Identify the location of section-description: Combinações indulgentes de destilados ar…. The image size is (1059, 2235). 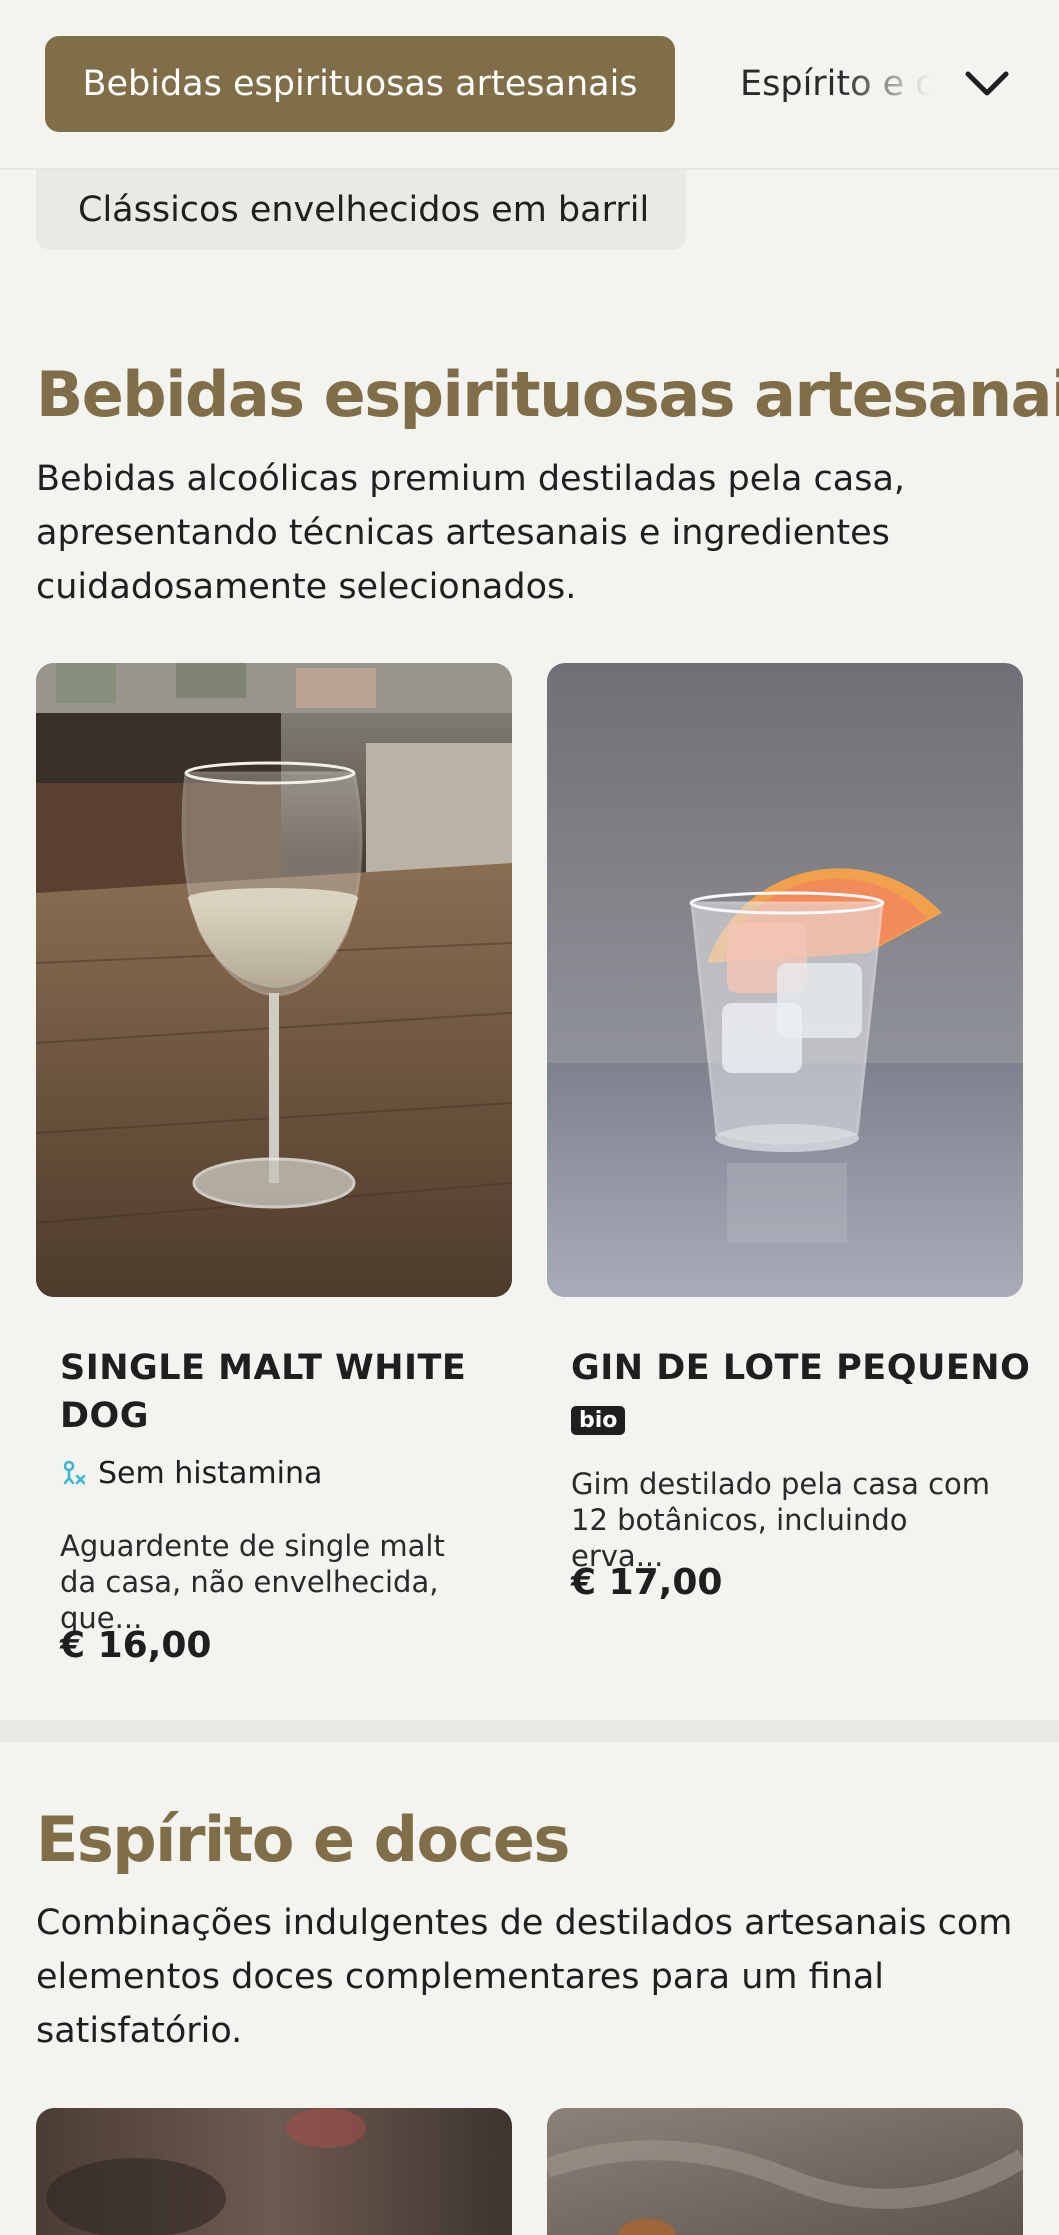
(524, 1977).